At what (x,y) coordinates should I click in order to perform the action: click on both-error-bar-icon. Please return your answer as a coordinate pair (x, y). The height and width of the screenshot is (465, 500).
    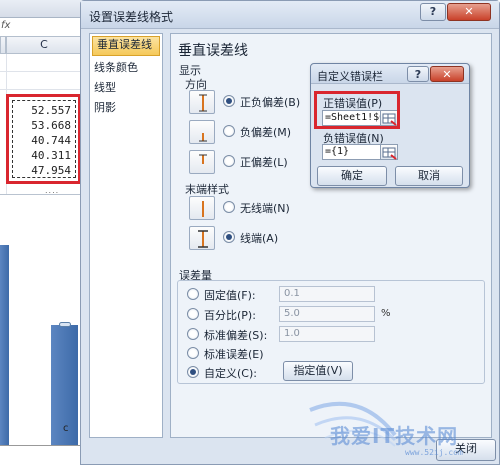
    Looking at the image, I should click on (202, 102).